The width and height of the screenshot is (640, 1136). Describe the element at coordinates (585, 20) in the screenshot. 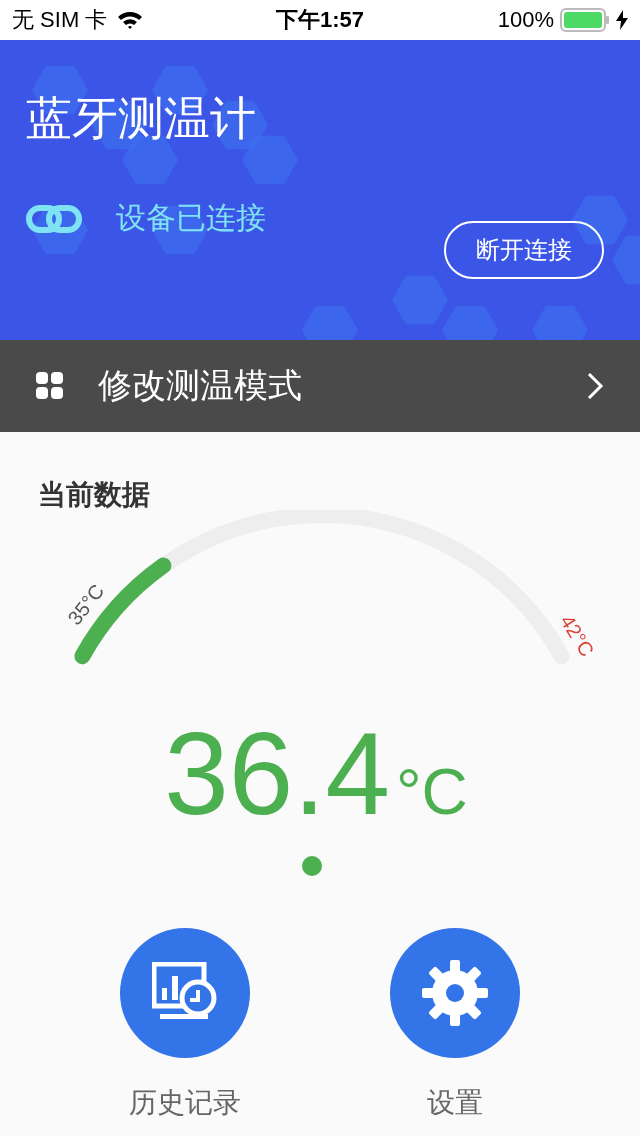

I see `battery-icon` at that location.